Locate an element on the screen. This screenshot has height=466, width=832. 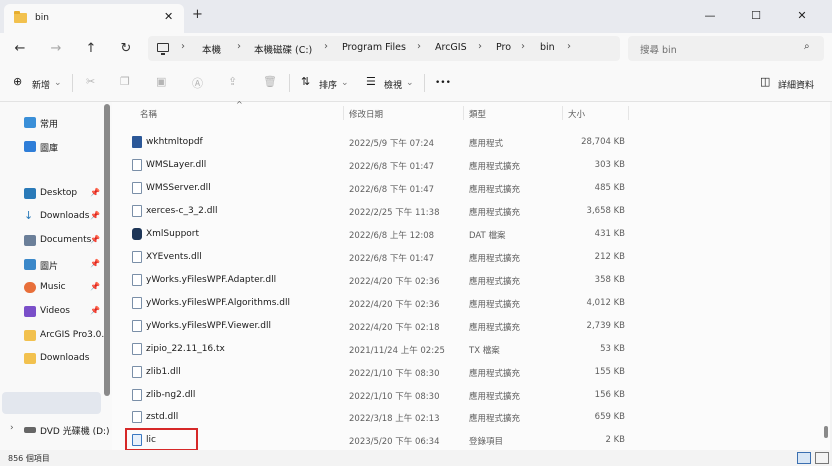
column-header-type: 類型 is located at coordinates (477, 114).